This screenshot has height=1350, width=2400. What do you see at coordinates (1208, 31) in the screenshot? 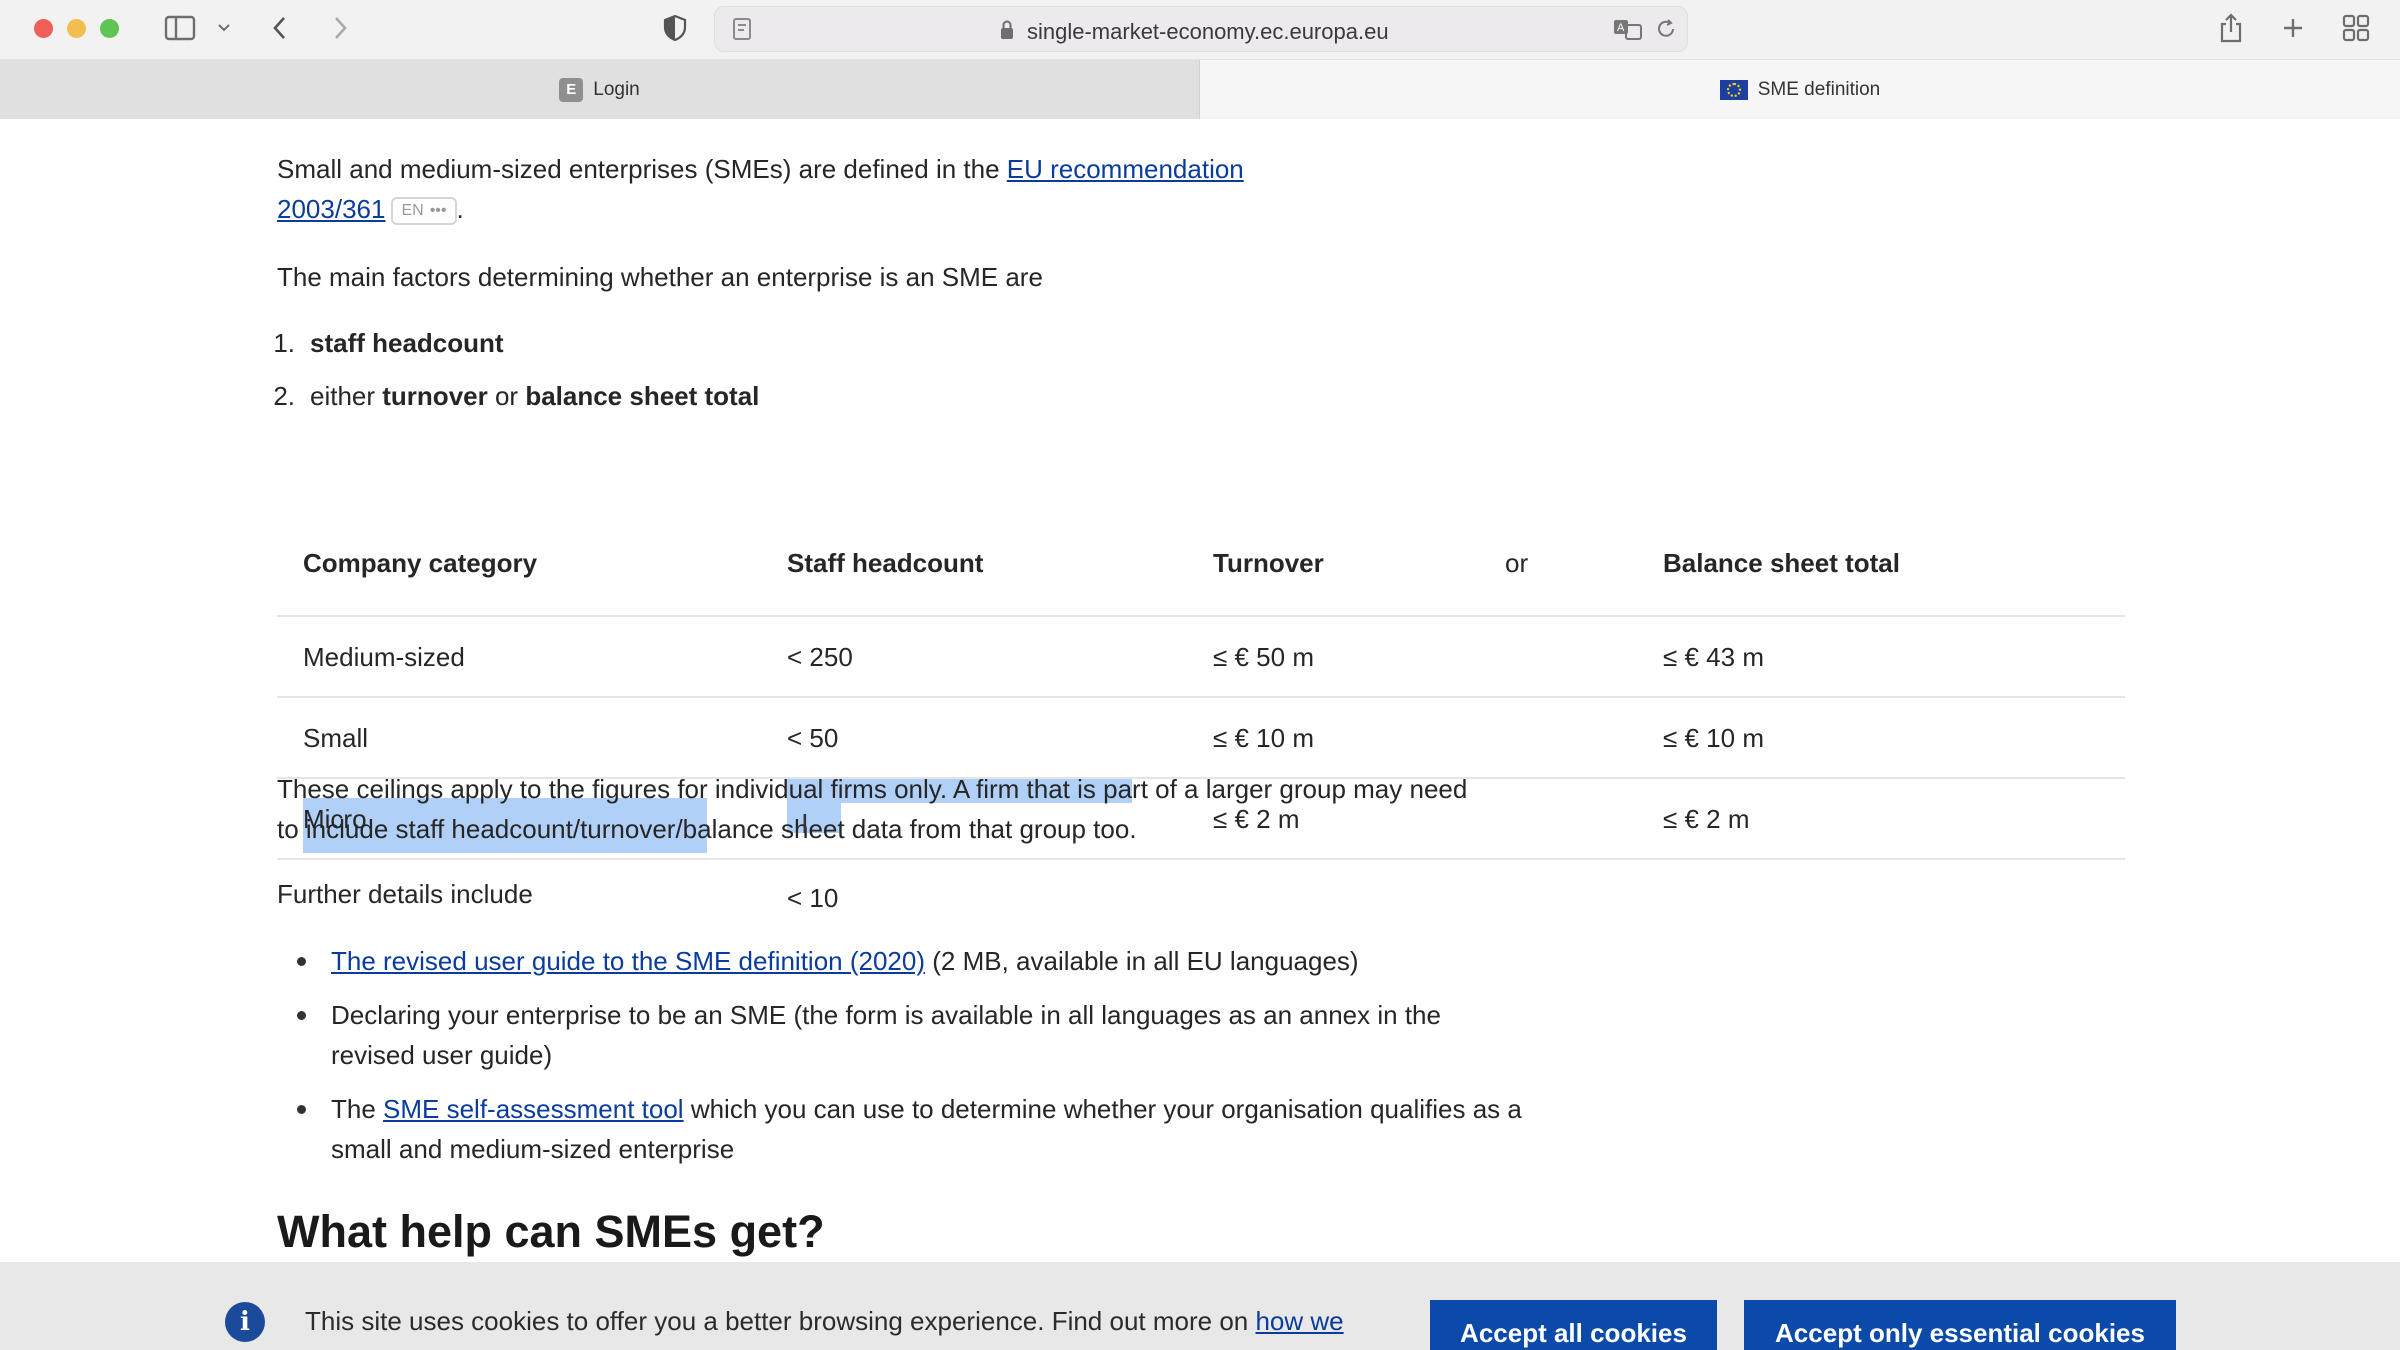
I see `url-text: single-market-economy.ec.europa.eu` at bounding box center [1208, 31].